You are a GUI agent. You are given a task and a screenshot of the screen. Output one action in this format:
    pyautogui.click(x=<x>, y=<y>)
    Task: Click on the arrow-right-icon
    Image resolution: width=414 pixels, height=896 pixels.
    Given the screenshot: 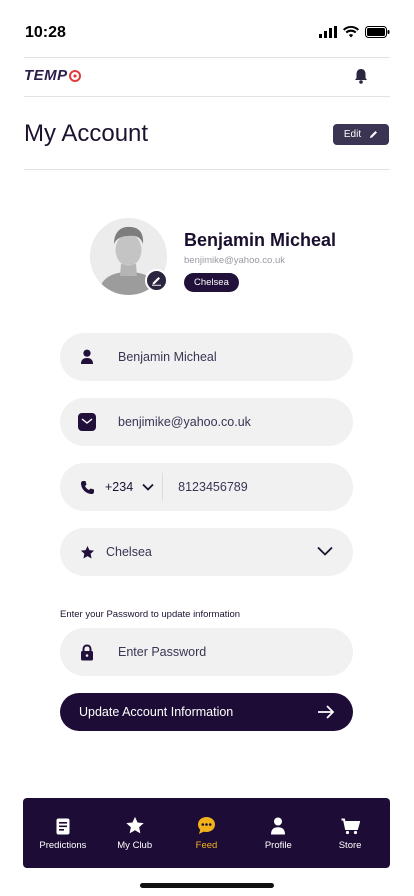 What is the action you would take?
    pyautogui.click(x=326, y=713)
    